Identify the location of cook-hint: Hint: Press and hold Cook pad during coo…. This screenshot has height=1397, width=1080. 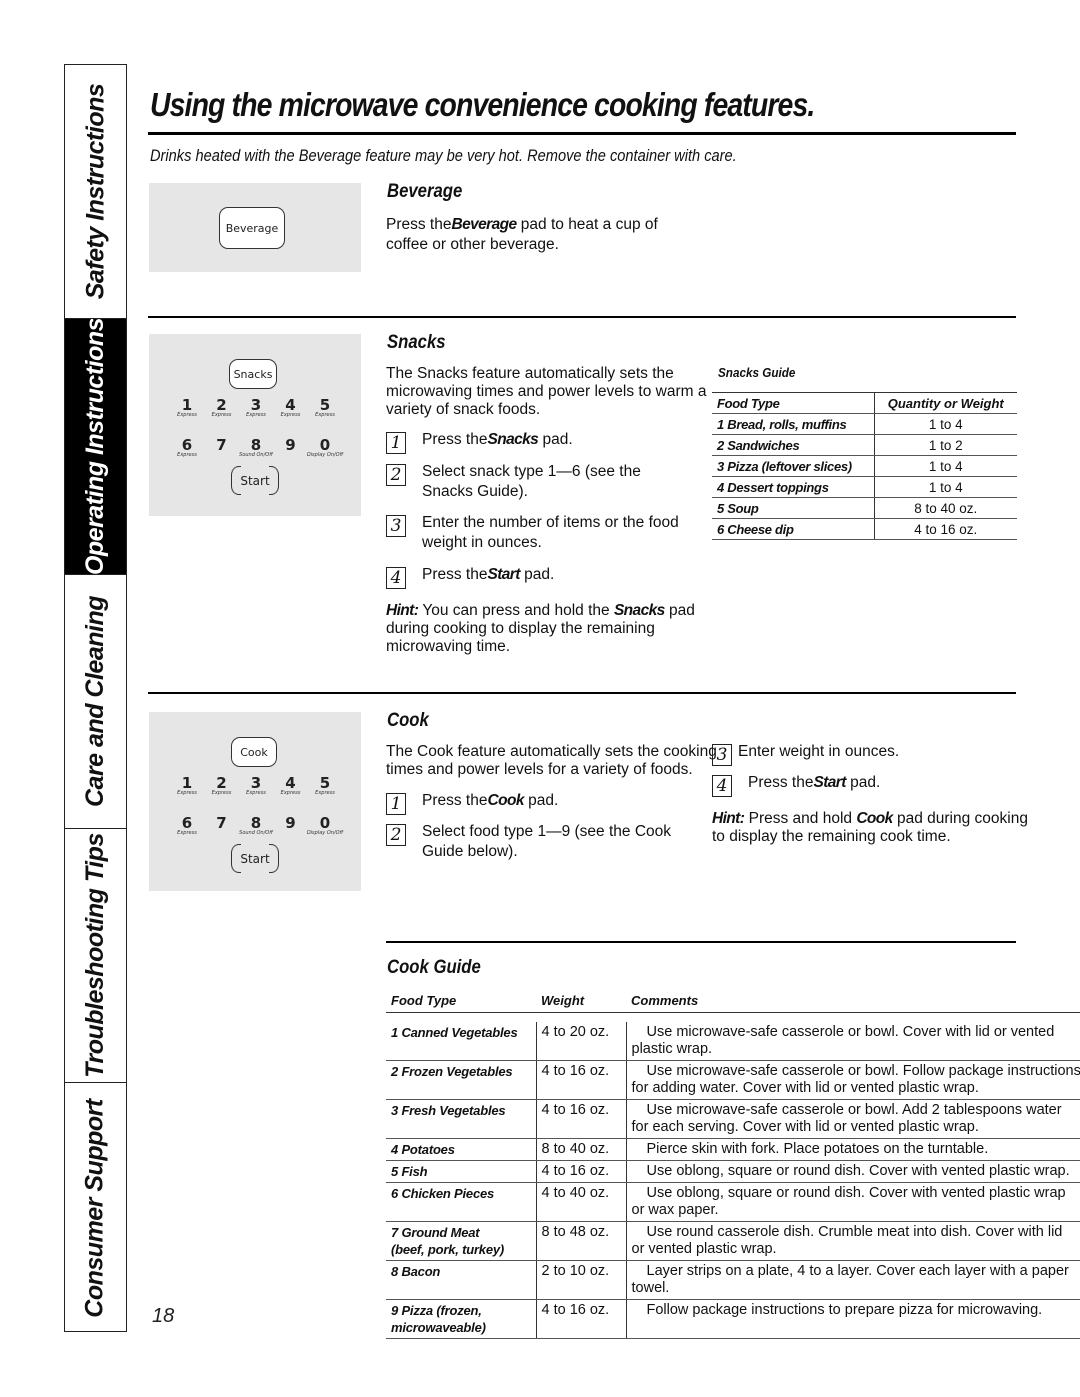
(877, 828).